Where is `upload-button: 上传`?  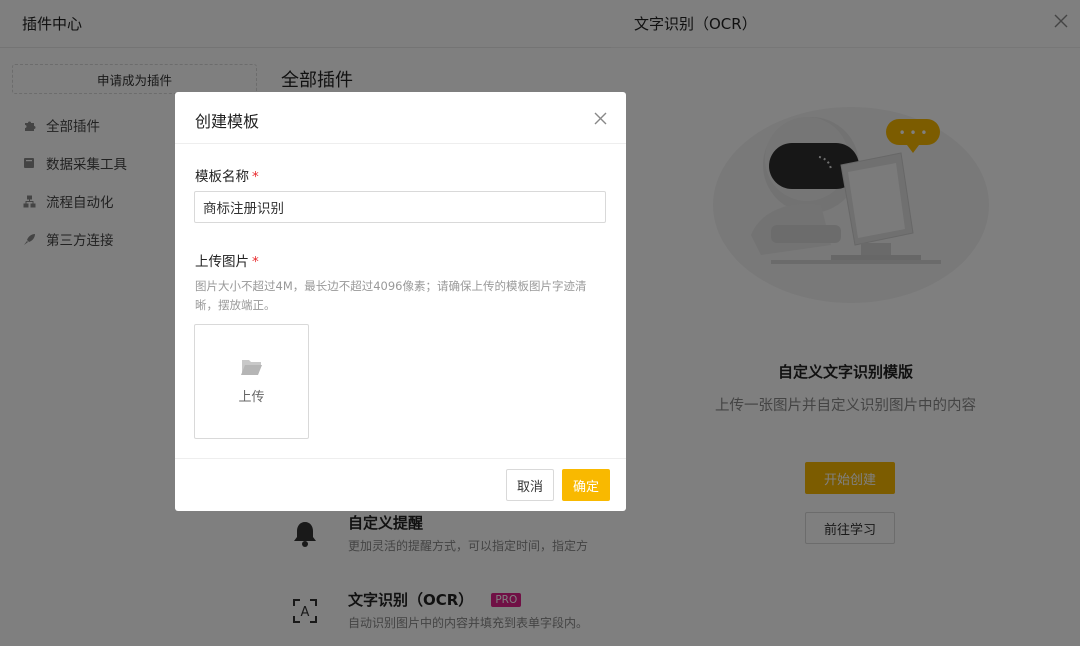 upload-button: 上传 is located at coordinates (251, 381).